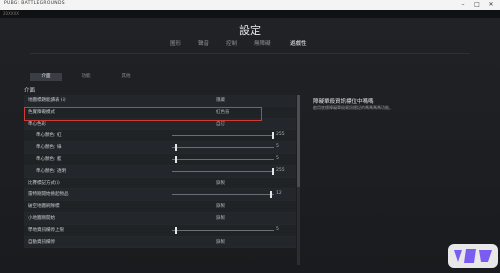 This screenshot has height=273, width=500. What do you see at coordinates (160, 207) in the screenshot?
I see `settings-row: 破空地圖刷隊標 錄製` at bounding box center [160, 207].